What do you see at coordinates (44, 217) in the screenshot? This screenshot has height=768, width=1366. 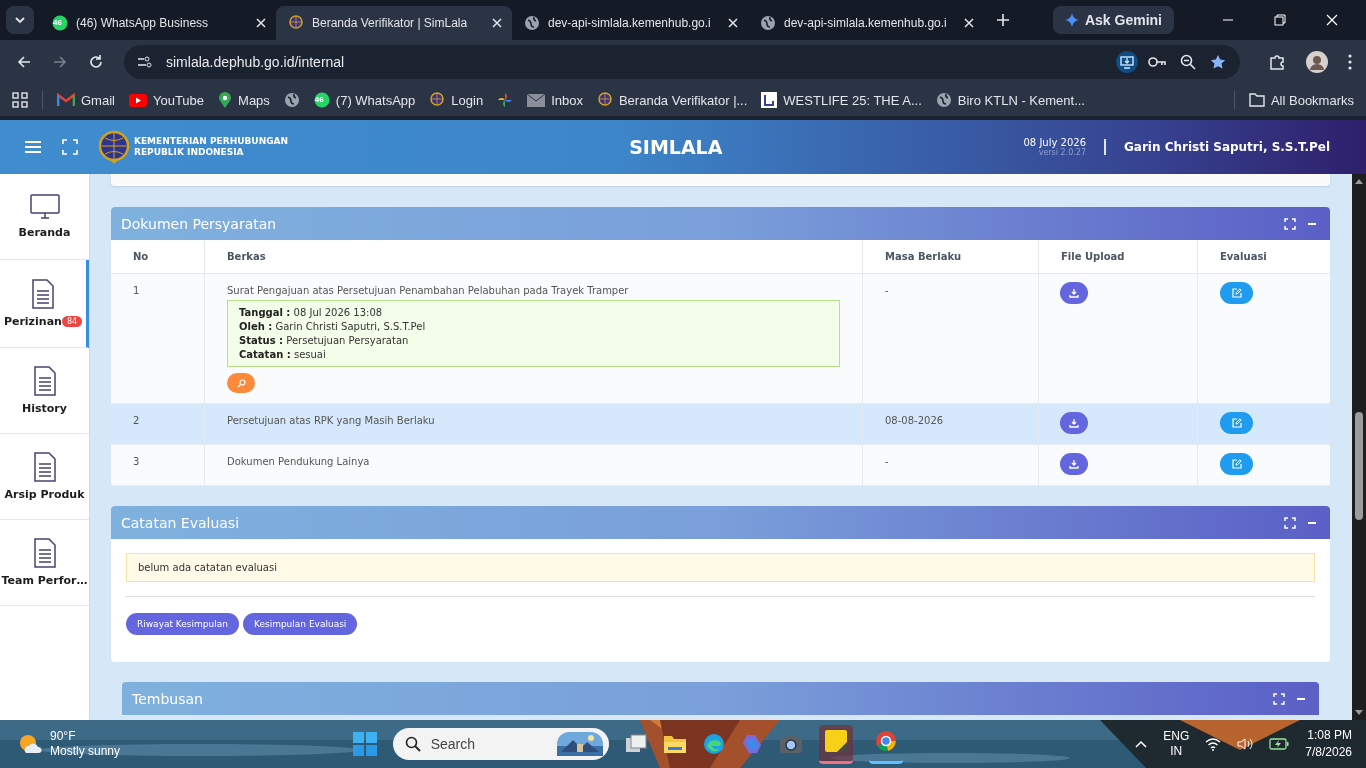 I see `sidebar-item: Beranda` at bounding box center [44, 217].